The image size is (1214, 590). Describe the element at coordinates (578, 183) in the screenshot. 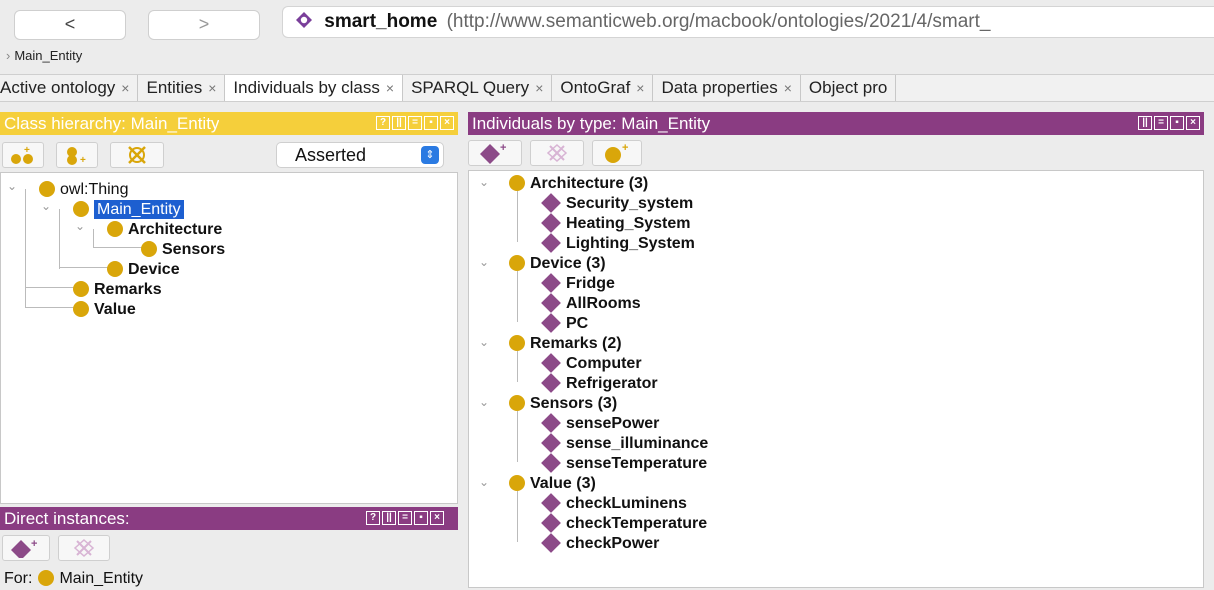

I see `class-group-node: Architecture (3)` at that location.